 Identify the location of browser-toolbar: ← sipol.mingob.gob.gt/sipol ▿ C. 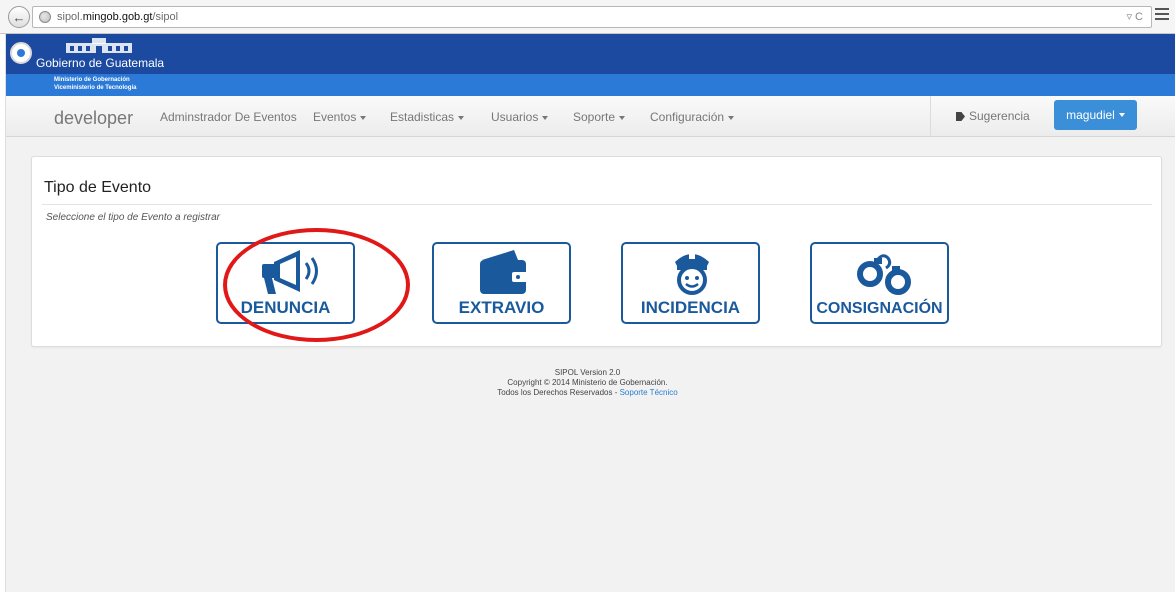
(587, 17).